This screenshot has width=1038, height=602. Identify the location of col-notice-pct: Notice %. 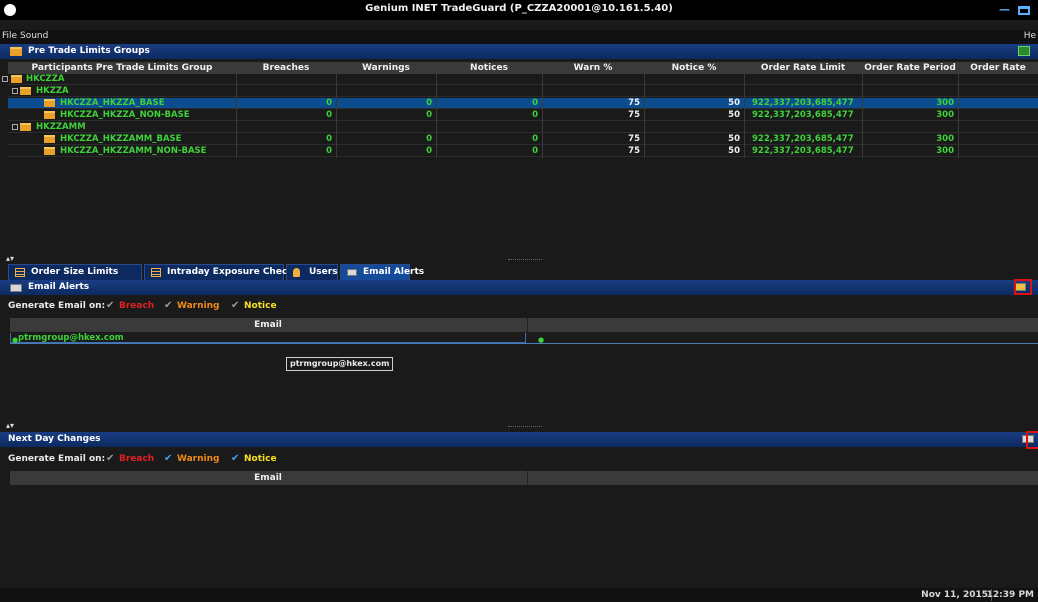
(694, 68).